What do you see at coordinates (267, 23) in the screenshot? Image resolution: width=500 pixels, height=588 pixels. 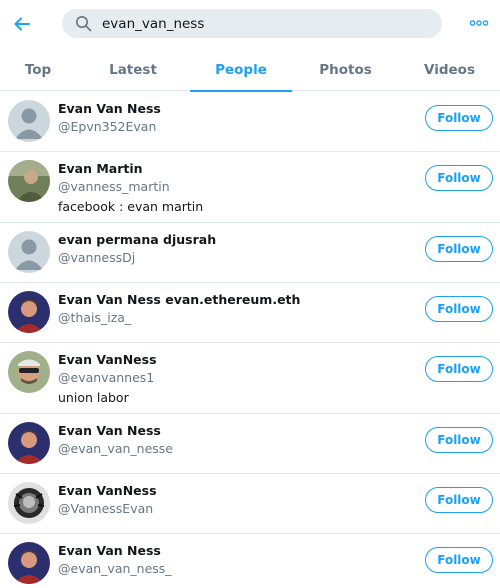 I see `search-input` at bounding box center [267, 23].